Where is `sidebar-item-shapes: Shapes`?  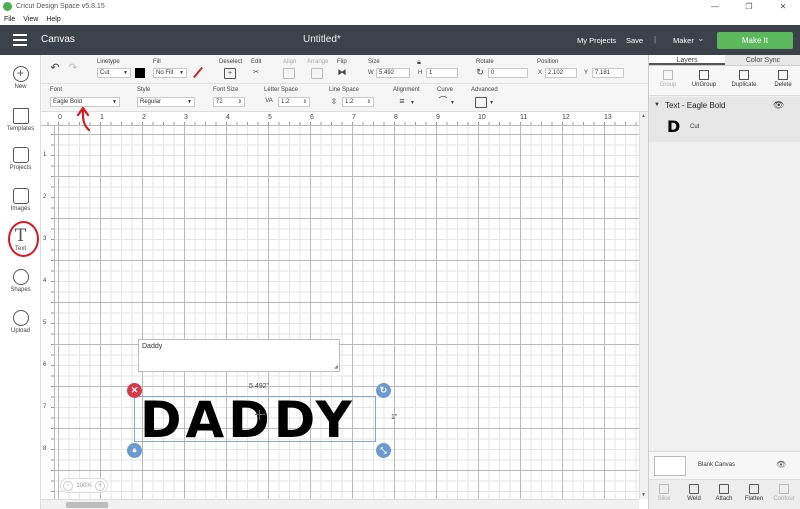
sidebar-item-shapes: Shapes is located at coordinates (20, 281).